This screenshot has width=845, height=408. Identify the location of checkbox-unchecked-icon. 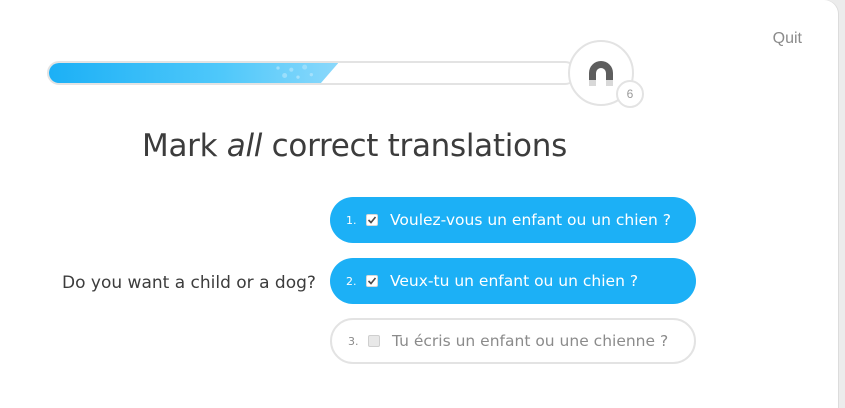
(374, 341).